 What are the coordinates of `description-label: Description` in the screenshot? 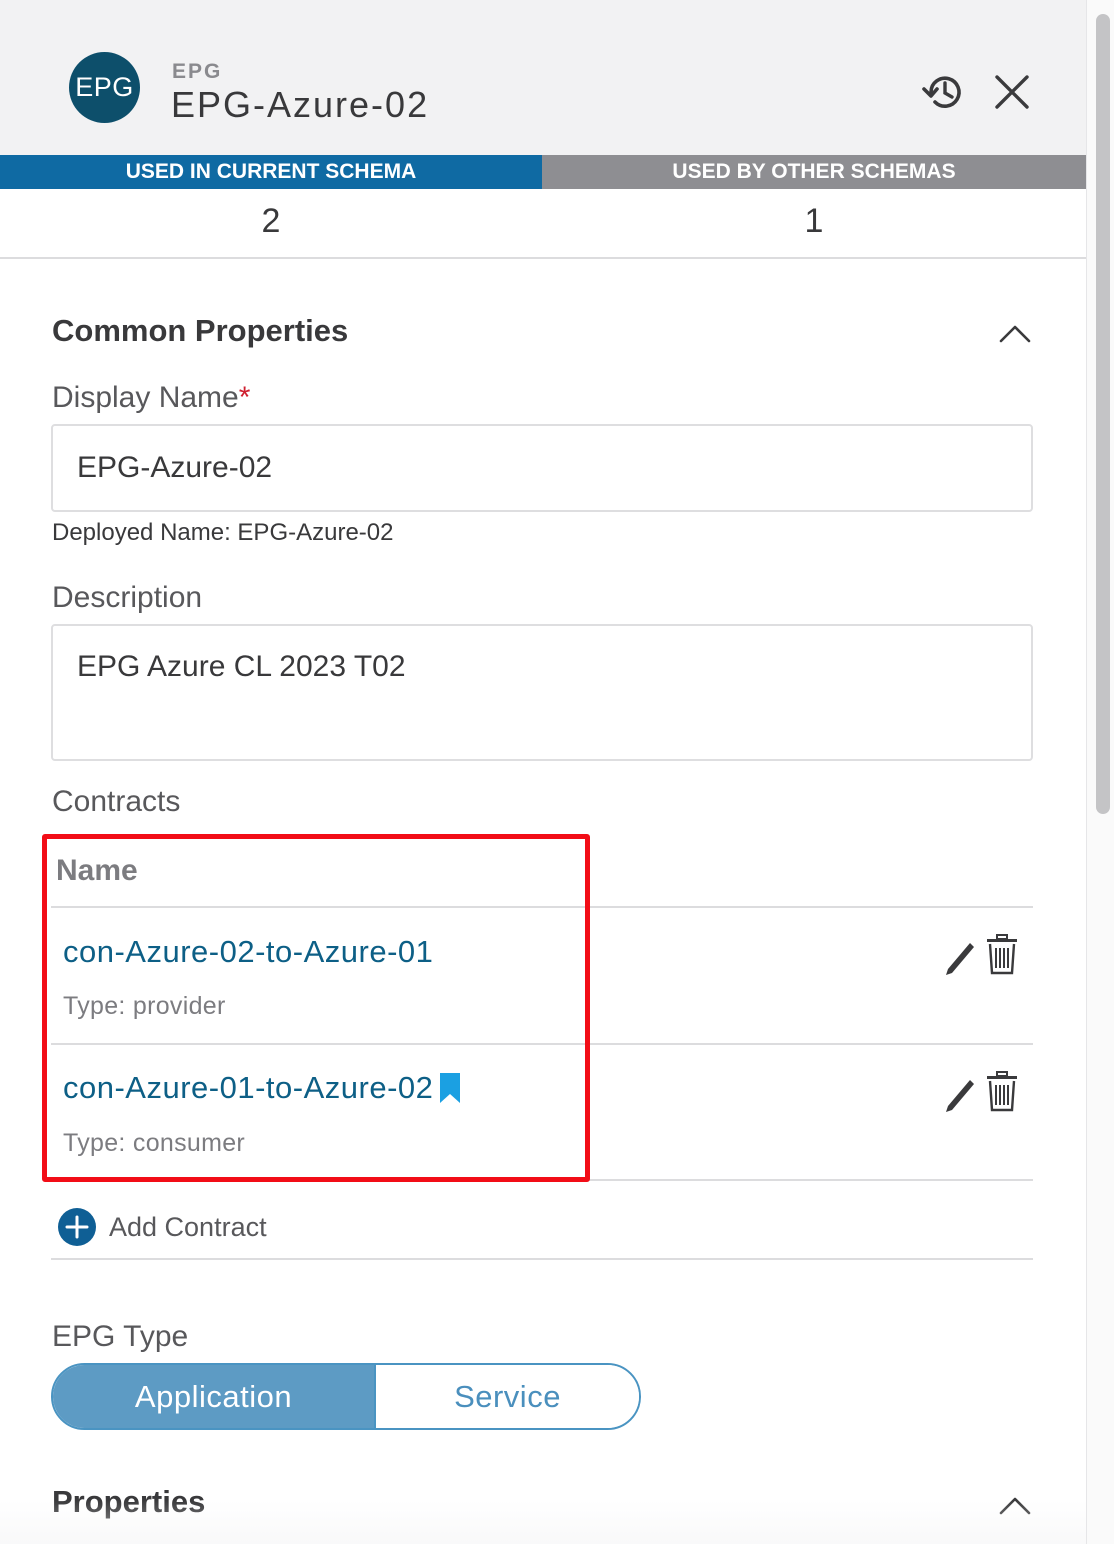 It's located at (127, 597).